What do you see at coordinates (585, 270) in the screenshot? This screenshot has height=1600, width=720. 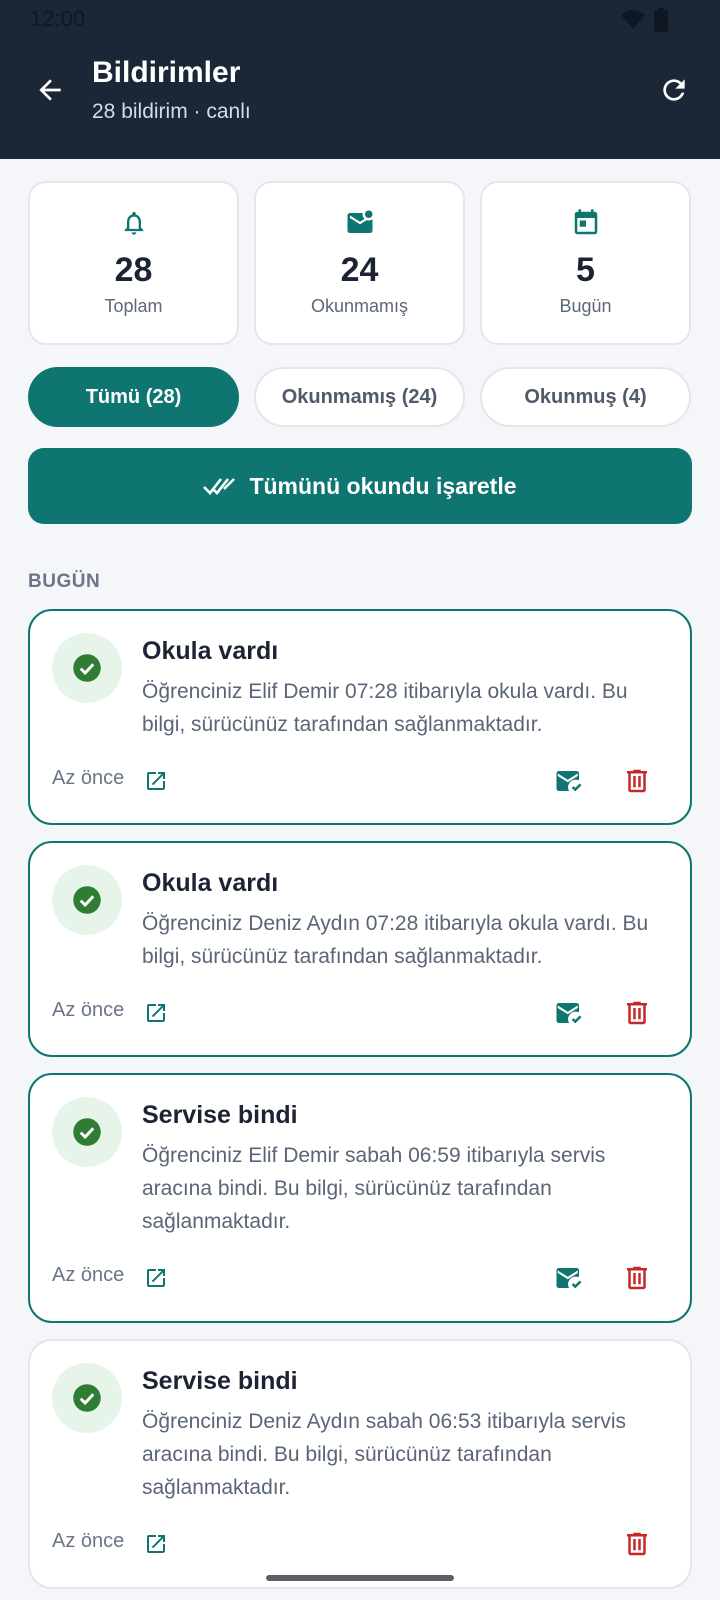 I see `stat-value: 5` at bounding box center [585, 270].